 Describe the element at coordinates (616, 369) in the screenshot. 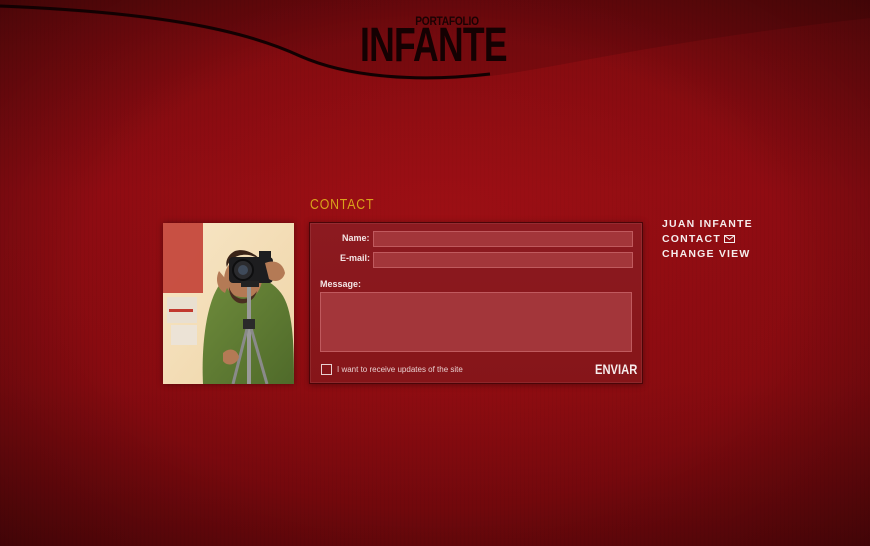

I see `send-button: ENVIAR` at that location.